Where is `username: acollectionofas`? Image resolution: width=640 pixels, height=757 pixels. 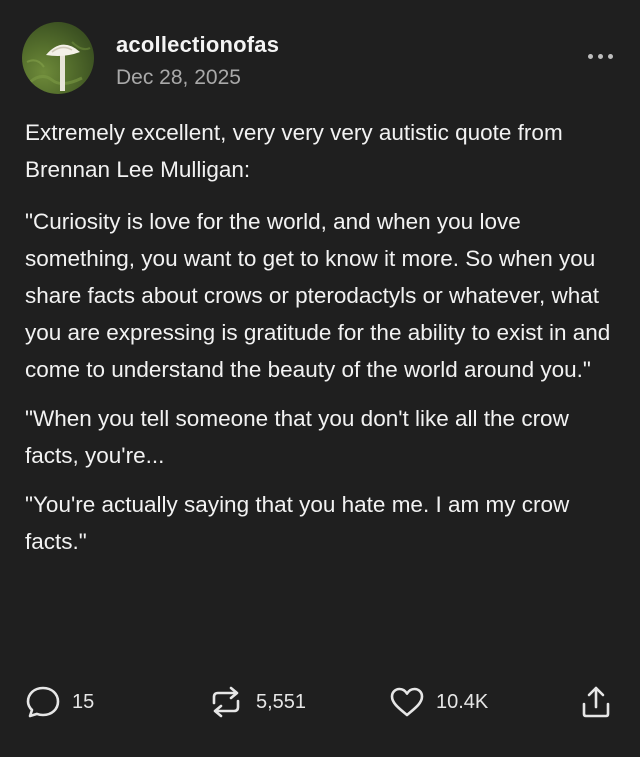 username: acollectionofas is located at coordinates (197, 45).